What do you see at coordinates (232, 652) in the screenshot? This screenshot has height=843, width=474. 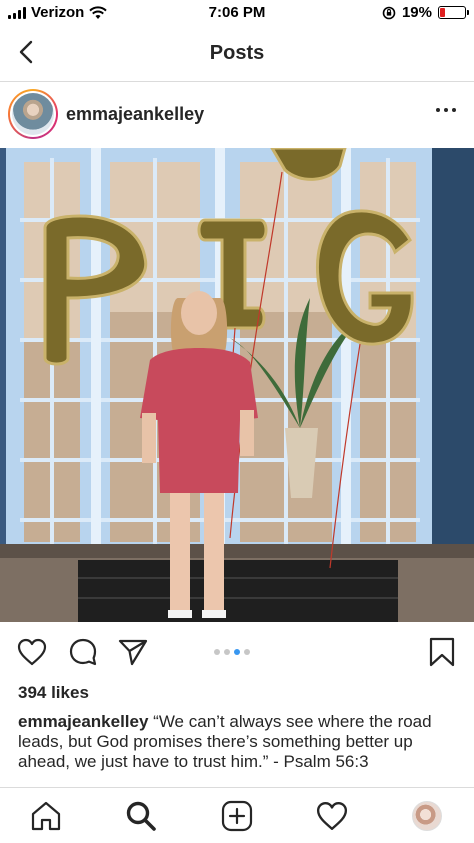 I see `carousel-indicator` at bounding box center [232, 652].